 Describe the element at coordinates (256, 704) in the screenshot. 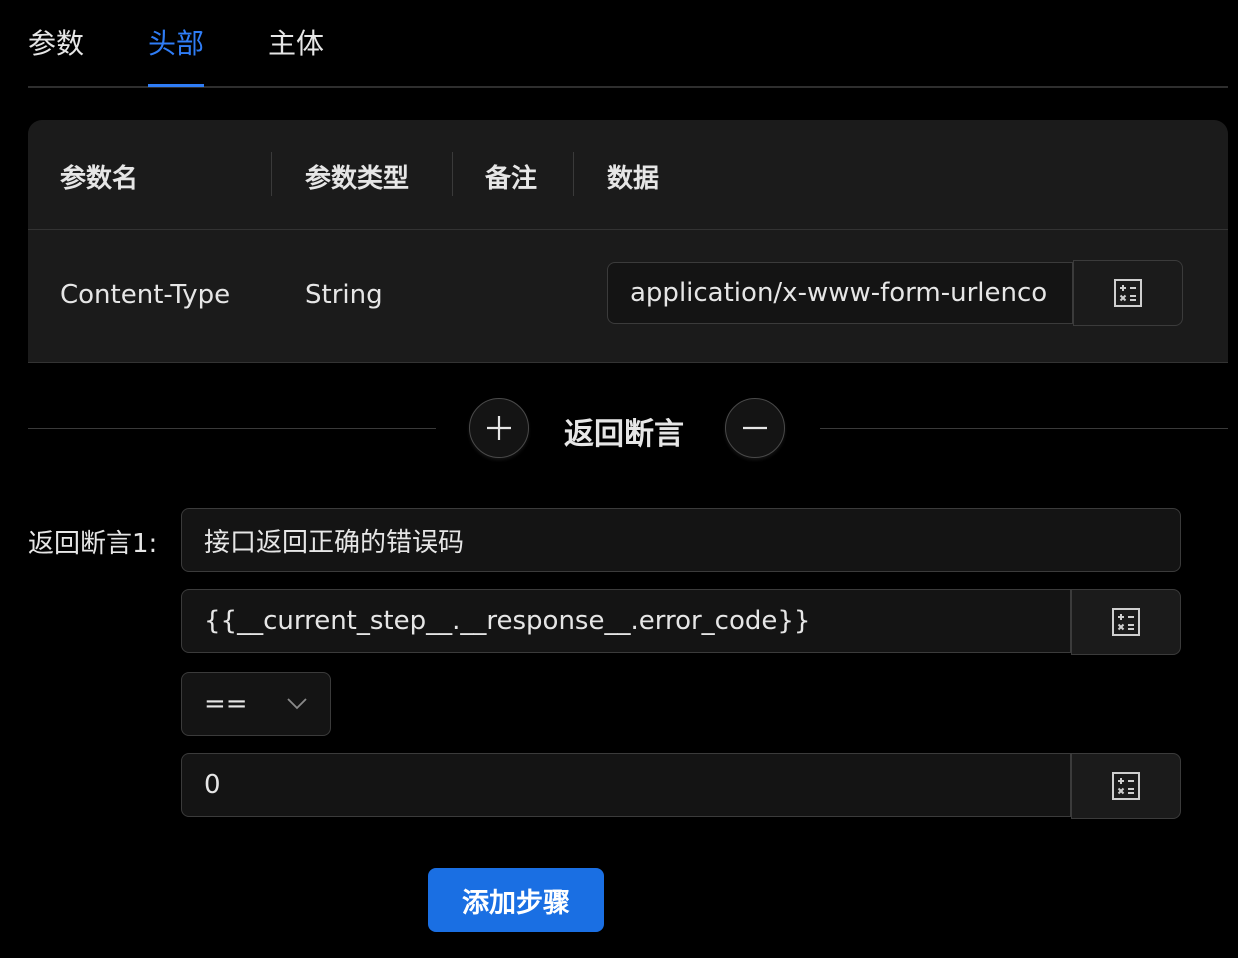

I see `operator-select: ==` at that location.